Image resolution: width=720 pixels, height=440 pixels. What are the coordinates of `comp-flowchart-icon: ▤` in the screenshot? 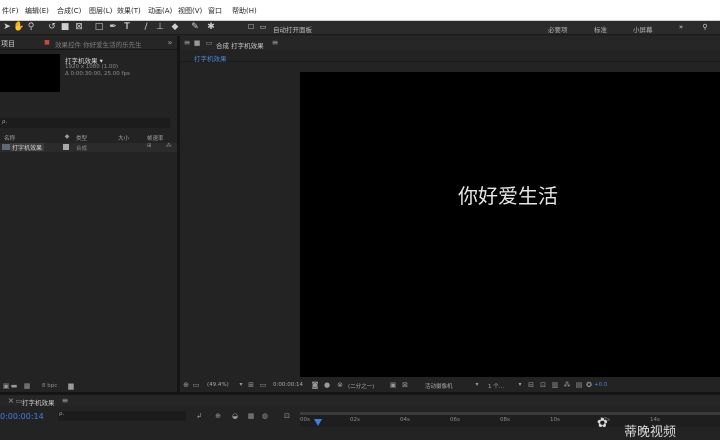 It's located at (579, 385).